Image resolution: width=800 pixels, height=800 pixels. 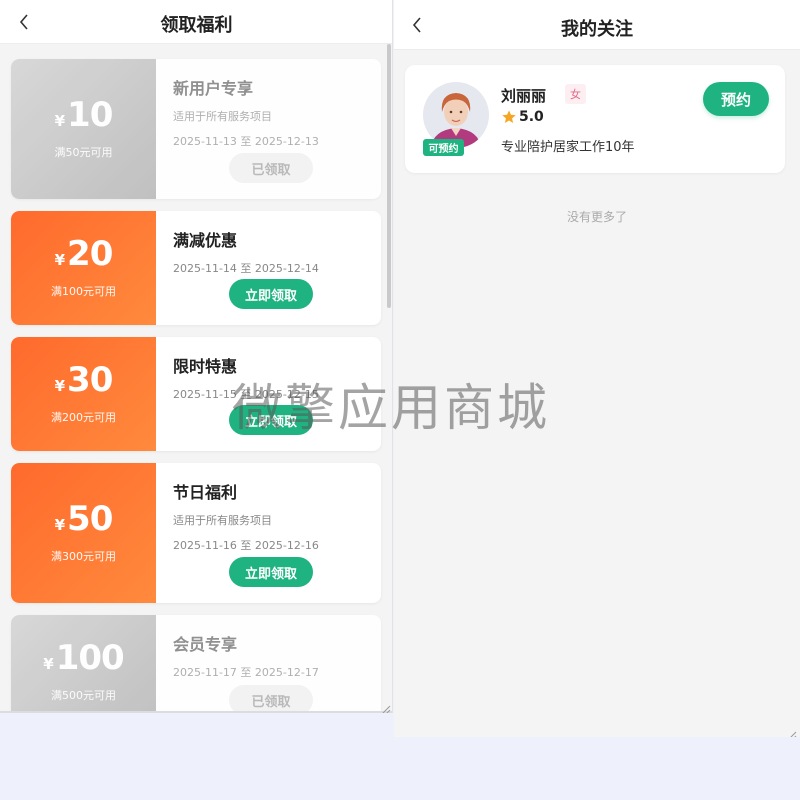 What do you see at coordinates (246, 672) in the screenshot?
I see `coupon-date: 2025-11-17 至 2025-12-17` at bounding box center [246, 672].